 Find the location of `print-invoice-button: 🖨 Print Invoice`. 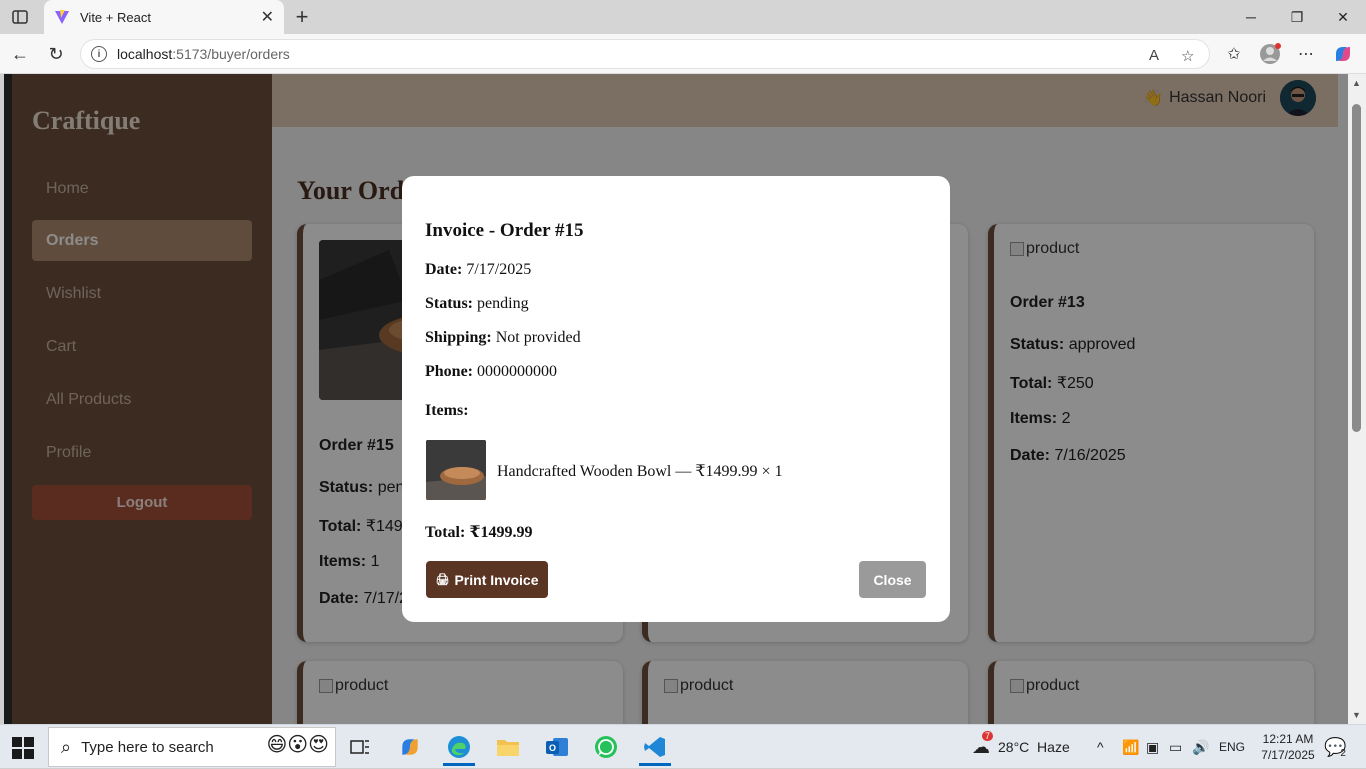

print-invoice-button: 🖨 Print Invoice is located at coordinates (487, 579).